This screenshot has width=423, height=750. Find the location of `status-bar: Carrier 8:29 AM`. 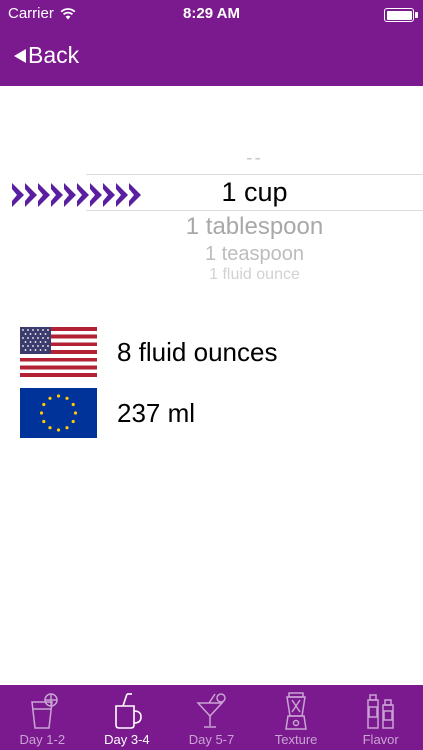

status-bar: Carrier 8:29 AM is located at coordinates (211, 14).